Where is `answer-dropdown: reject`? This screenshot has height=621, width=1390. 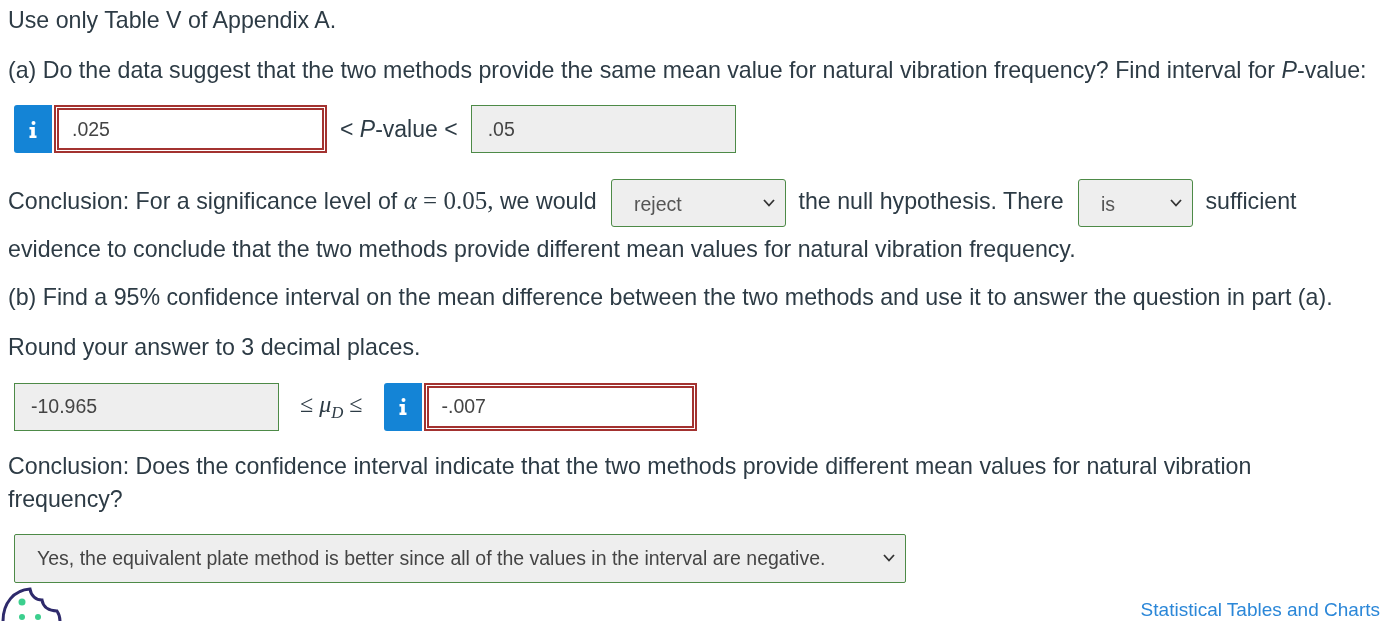 answer-dropdown: reject is located at coordinates (698, 202).